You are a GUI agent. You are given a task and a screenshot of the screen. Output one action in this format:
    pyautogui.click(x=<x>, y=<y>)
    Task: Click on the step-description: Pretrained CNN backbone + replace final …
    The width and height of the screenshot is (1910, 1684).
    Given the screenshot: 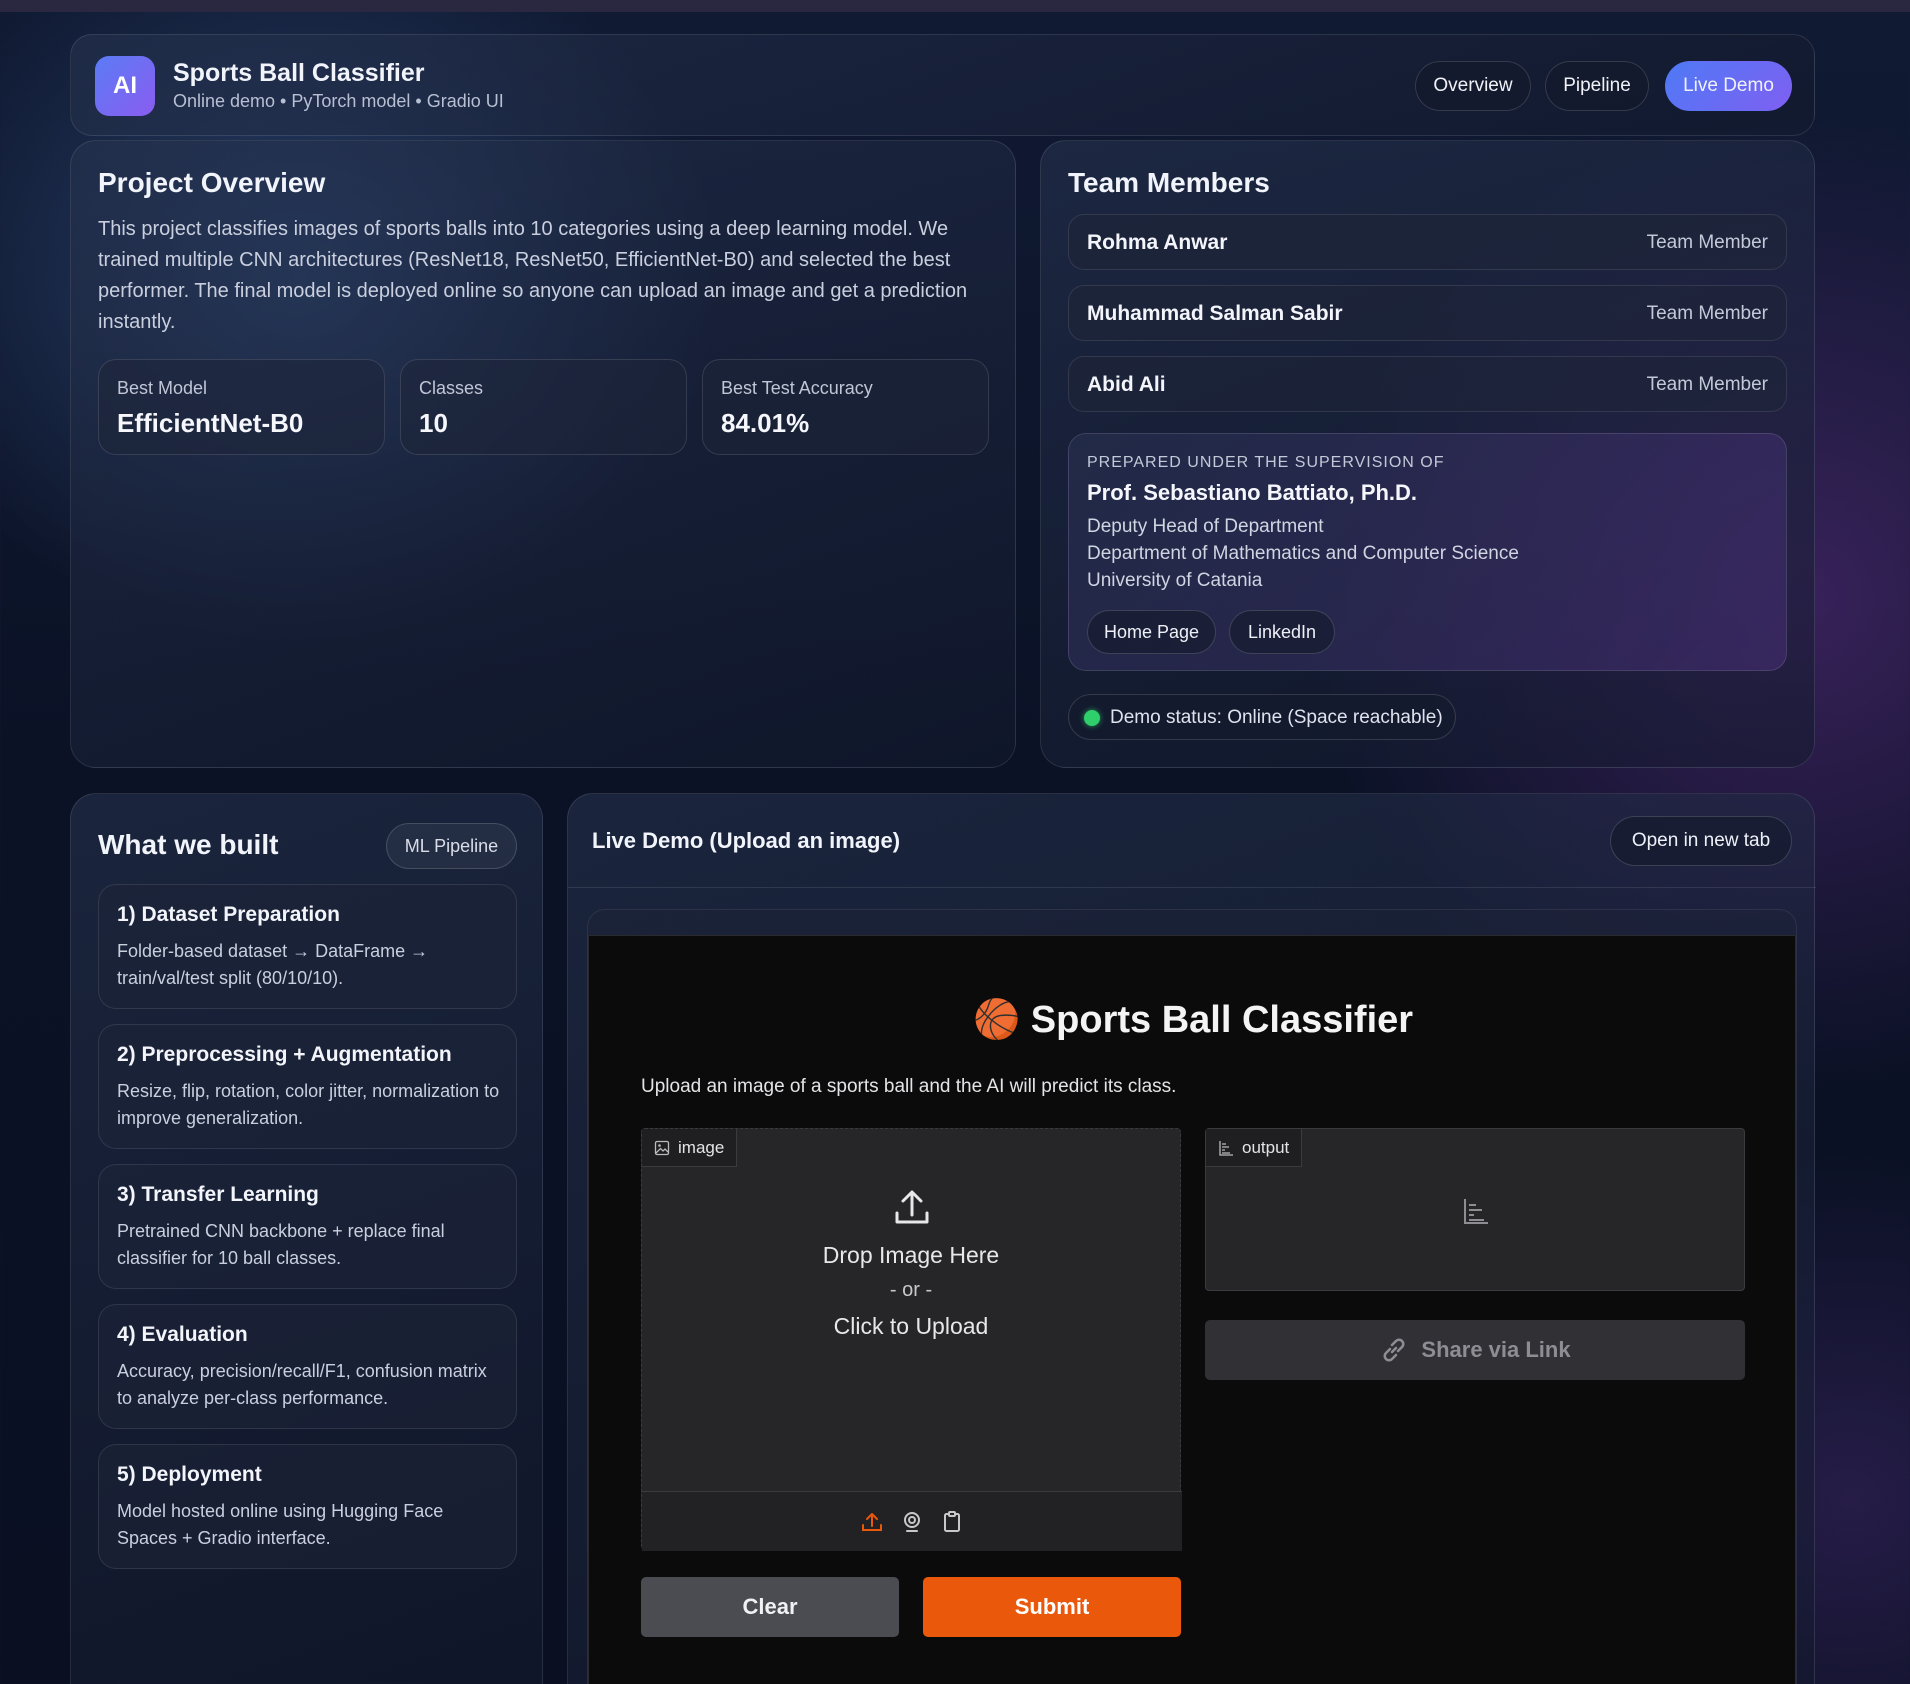 What is the action you would take?
    pyautogui.click(x=281, y=1244)
    